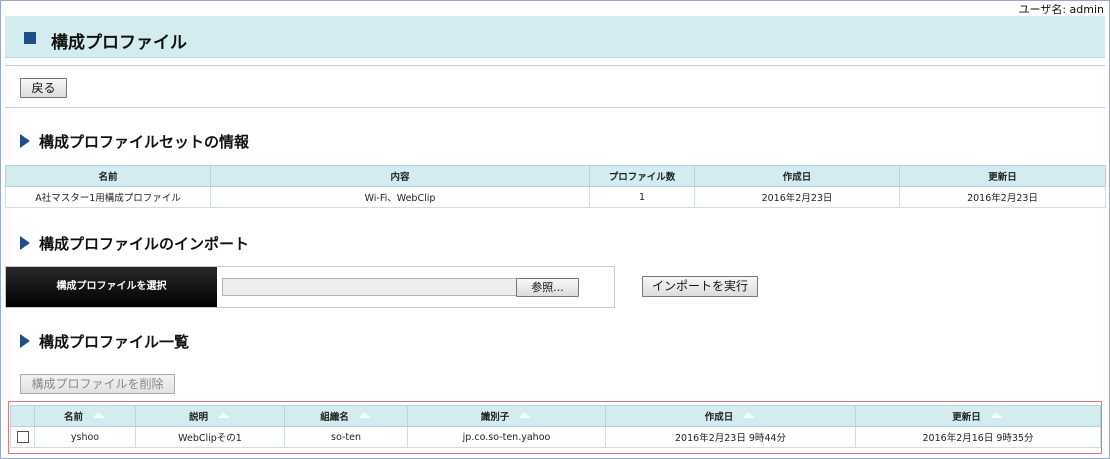 The image size is (1110, 459). Describe the element at coordinates (642, 176) in the screenshot. I see `column-header: プロファイル数` at that location.